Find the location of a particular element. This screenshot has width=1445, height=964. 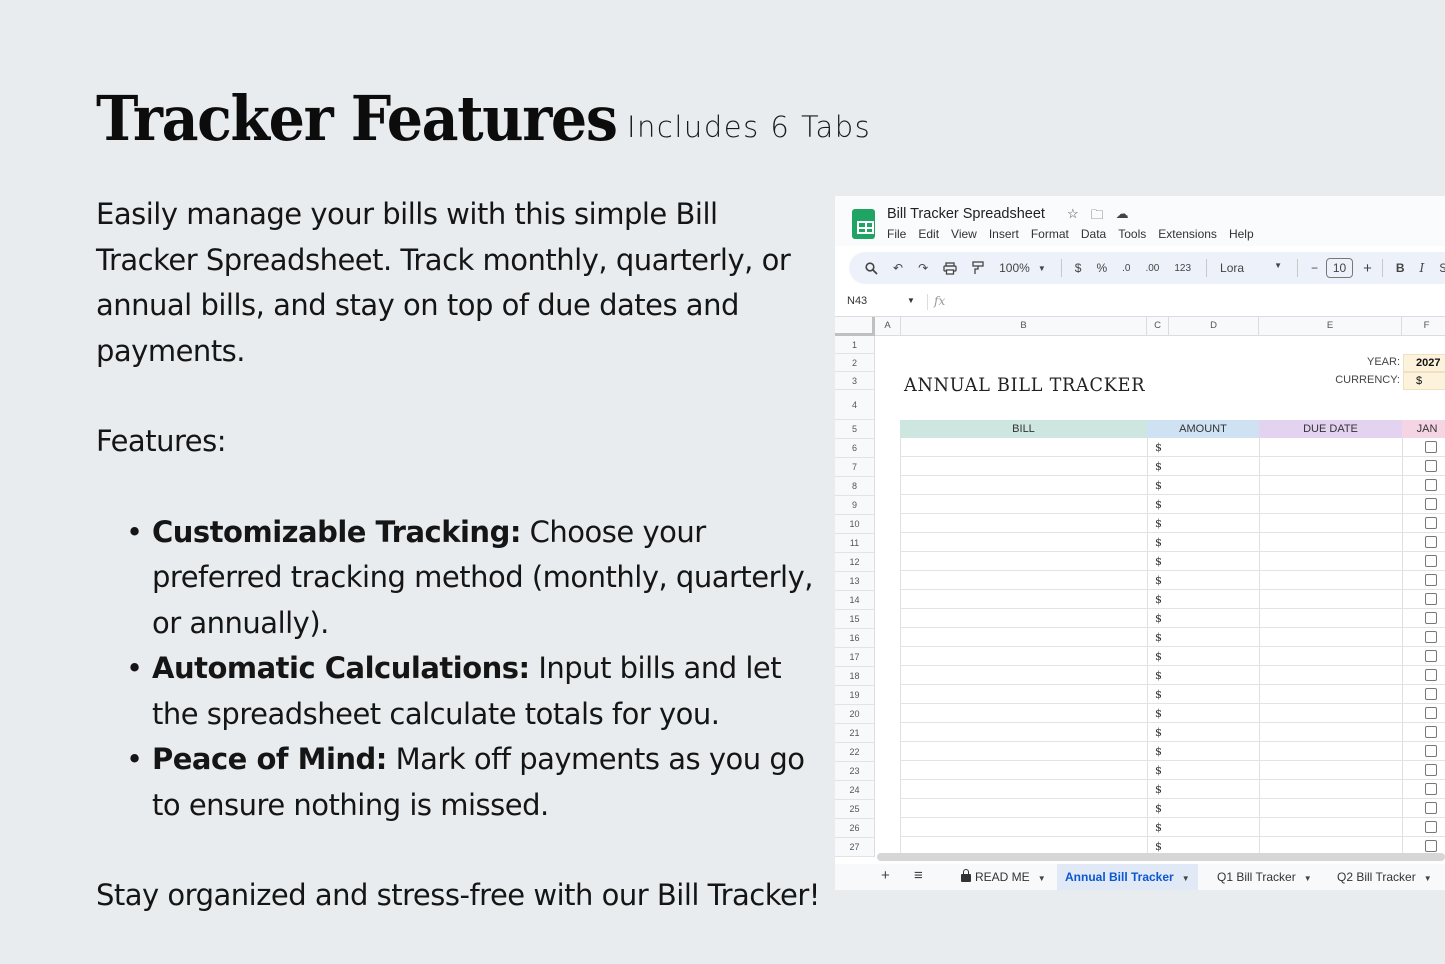

row-header: 27 is located at coordinates (855, 847).